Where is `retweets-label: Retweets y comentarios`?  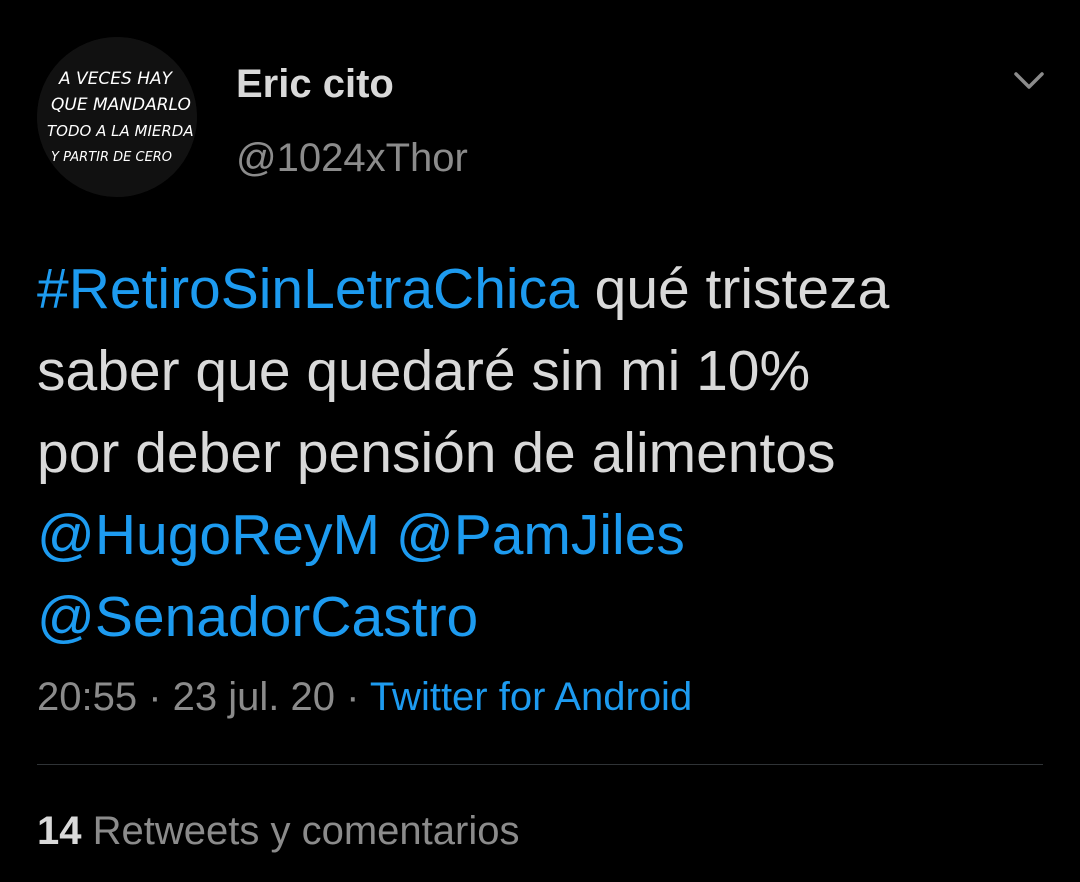 retweets-label: Retweets y comentarios is located at coordinates (300, 831).